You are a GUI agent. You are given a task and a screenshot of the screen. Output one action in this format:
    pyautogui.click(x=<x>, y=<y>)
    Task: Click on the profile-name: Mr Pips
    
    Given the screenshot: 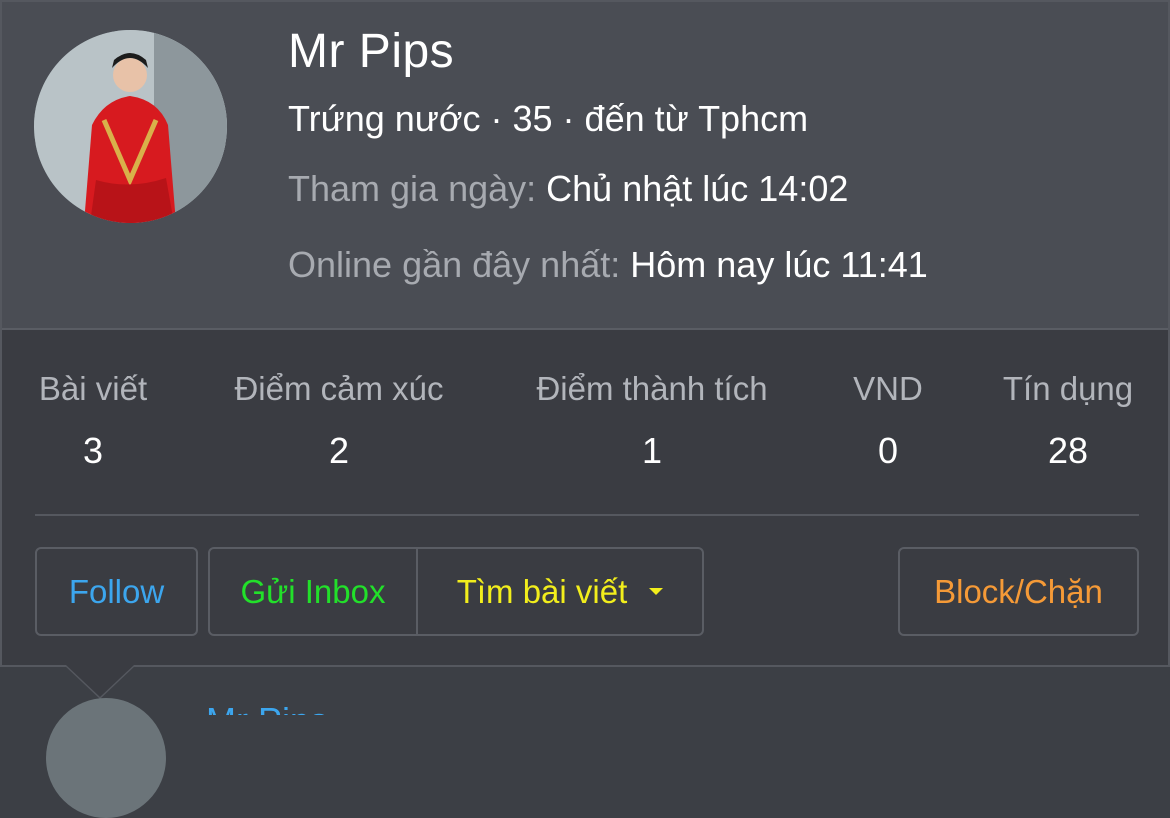 What is the action you would take?
    pyautogui.click(x=371, y=51)
    